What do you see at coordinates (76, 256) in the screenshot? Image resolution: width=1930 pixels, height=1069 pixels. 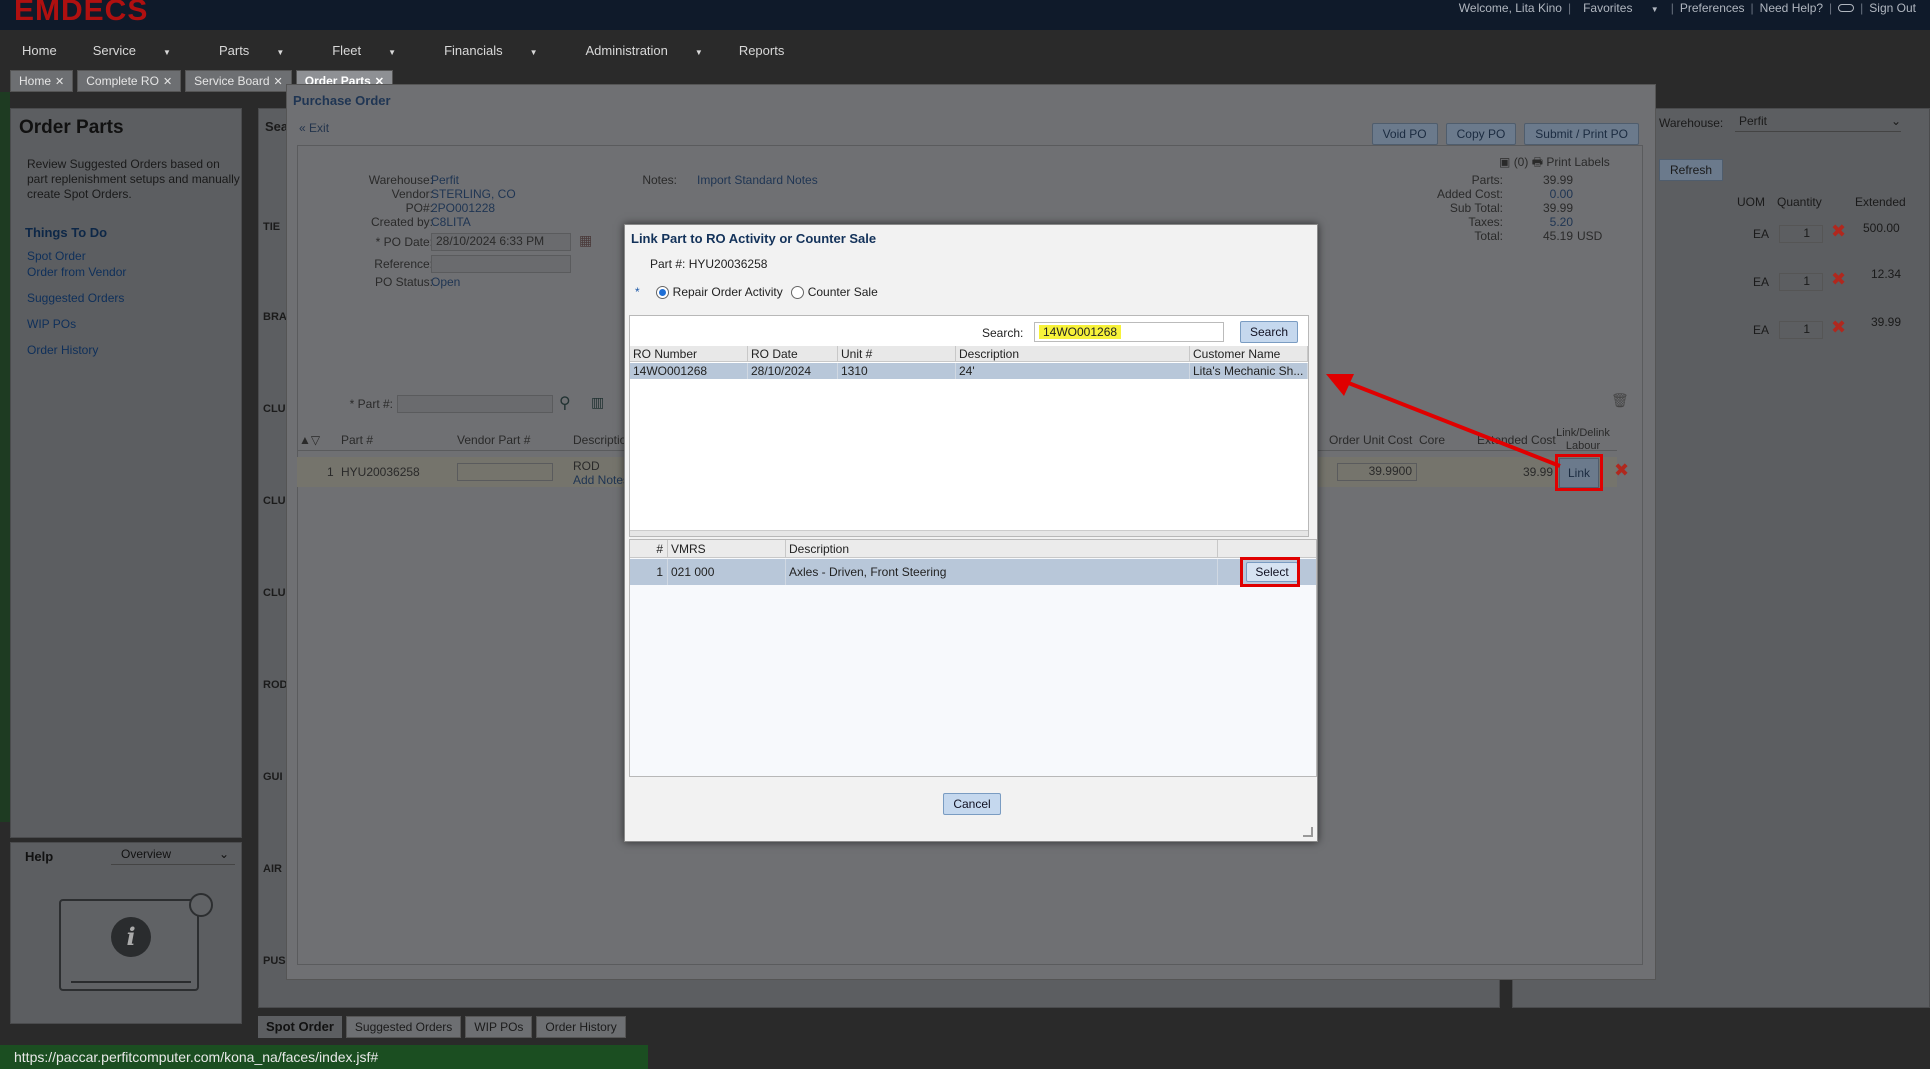 I see `link-spot-order: Spot Order` at bounding box center [76, 256].